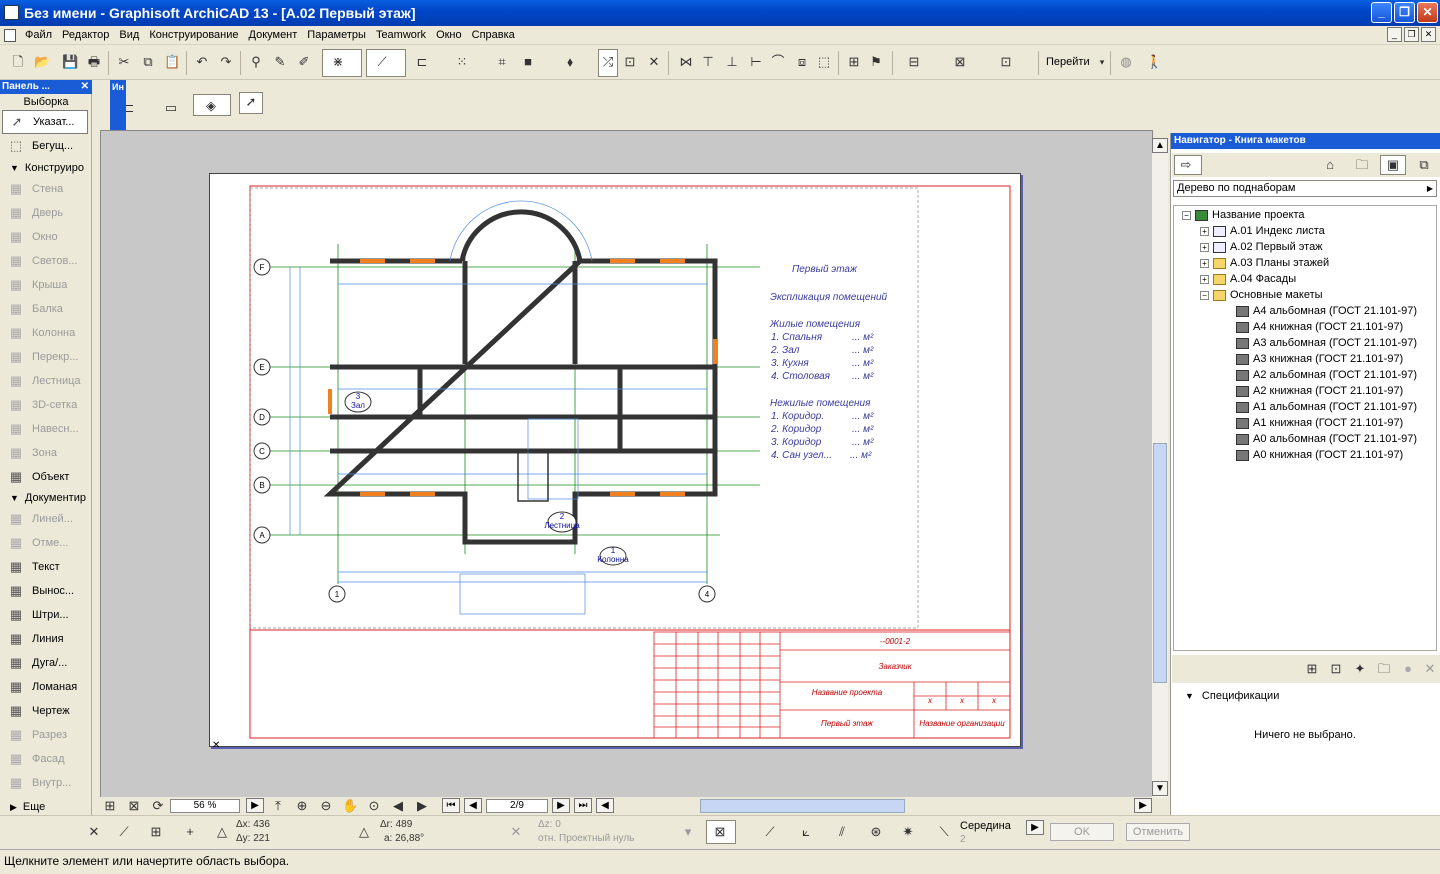  Describe the element at coordinates (802, 806) in the screenshot. I see `horizontal-scroll-thumb` at that location.